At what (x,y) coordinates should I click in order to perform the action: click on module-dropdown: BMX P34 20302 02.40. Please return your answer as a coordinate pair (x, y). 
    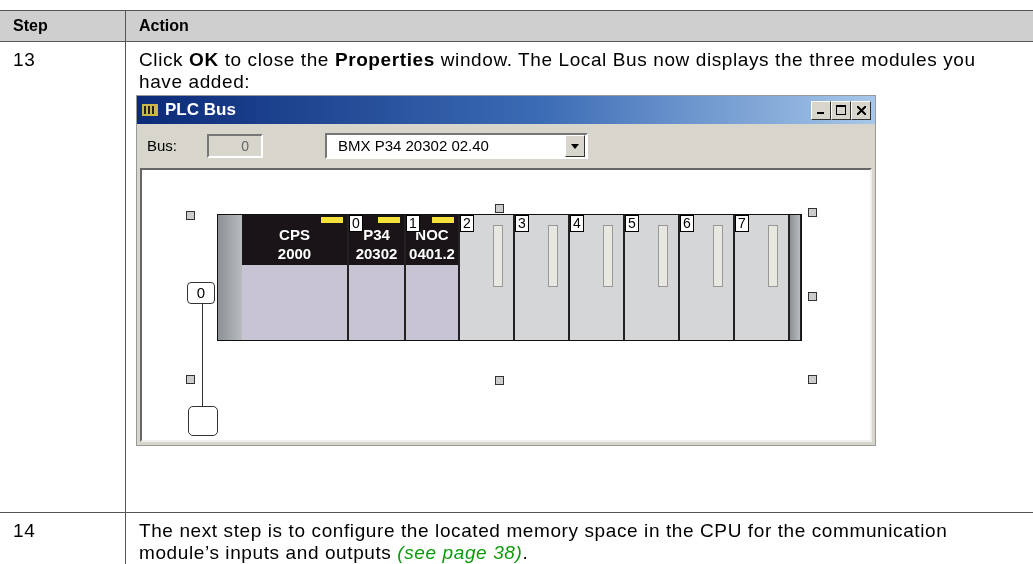
    Looking at the image, I should click on (456, 146).